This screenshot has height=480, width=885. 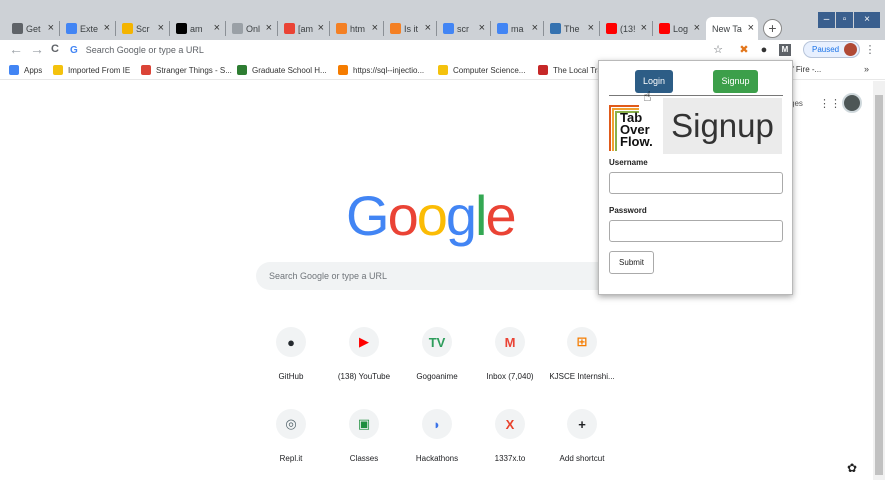 What do you see at coordinates (364, 436) in the screenshot?
I see `shortcut-tile: ▣ Classes` at bounding box center [364, 436].